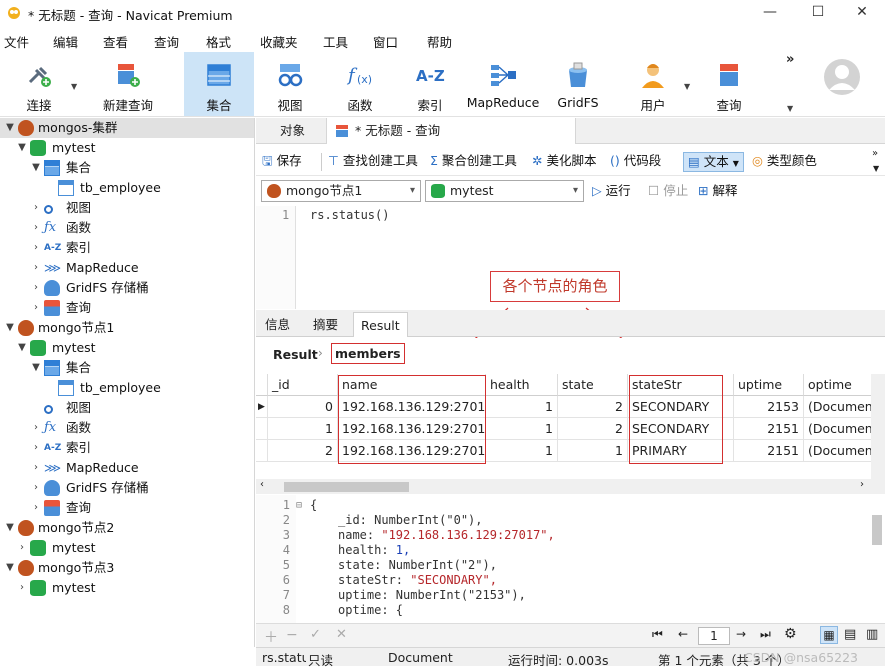 This screenshot has height=669, width=885. Describe the element at coordinates (872, 634) in the screenshot. I see `text-view-icon: ▥` at that location.